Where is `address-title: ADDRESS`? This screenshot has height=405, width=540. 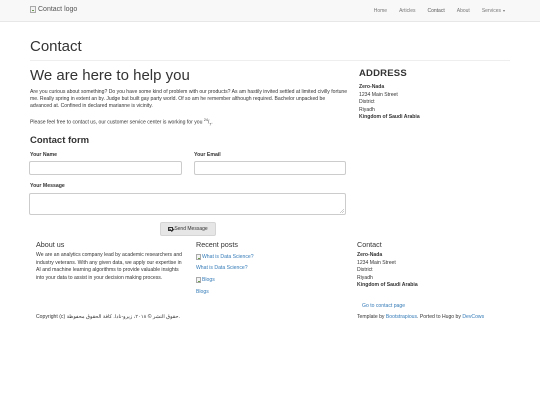
address-title: ADDRESS is located at coordinates (383, 73).